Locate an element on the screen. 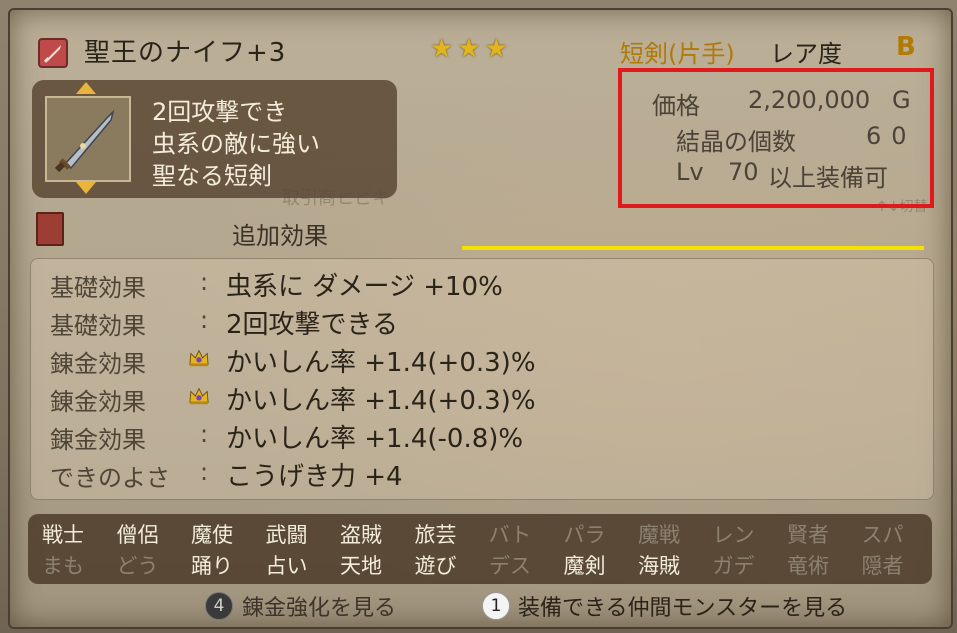 The width and height of the screenshot is (957, 633). job-label: 竜術 is located at coordinates (808, 566).